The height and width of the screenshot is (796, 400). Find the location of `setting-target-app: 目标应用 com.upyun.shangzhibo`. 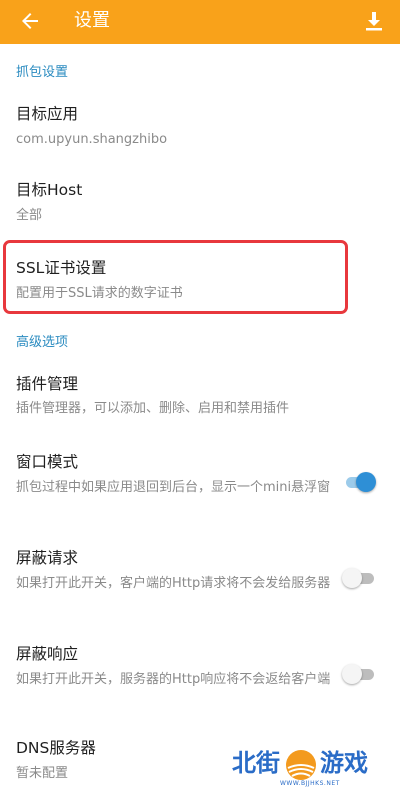

setting-target-app: 目标应用 com.upyun.shangzhibo is located at coordinates (200, 130).